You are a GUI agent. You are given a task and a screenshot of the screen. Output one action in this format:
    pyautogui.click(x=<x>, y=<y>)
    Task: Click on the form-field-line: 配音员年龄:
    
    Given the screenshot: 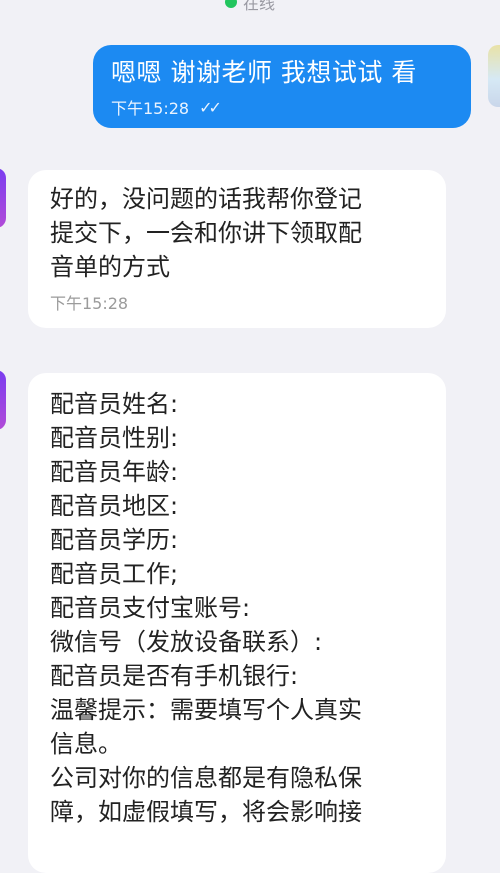 What is the action you would take?
    pyautogui.click(x=114, y=472)
    